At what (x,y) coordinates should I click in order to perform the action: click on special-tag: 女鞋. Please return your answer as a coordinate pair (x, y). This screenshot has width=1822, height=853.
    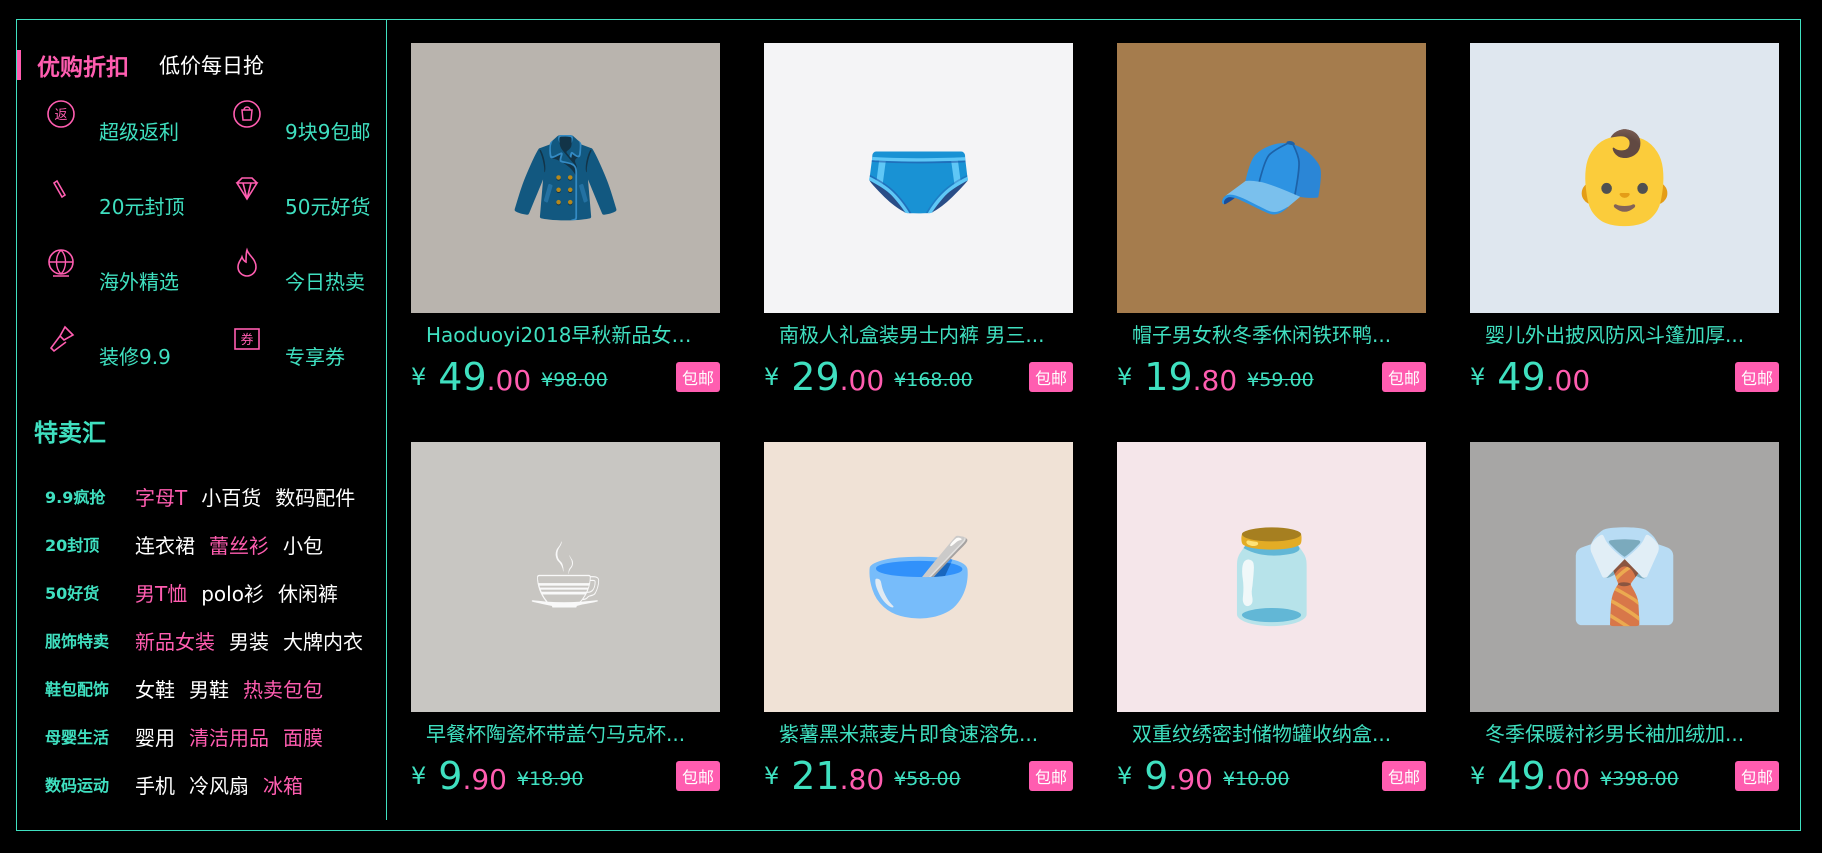
    Looking at the image, I should click on (155, 688).